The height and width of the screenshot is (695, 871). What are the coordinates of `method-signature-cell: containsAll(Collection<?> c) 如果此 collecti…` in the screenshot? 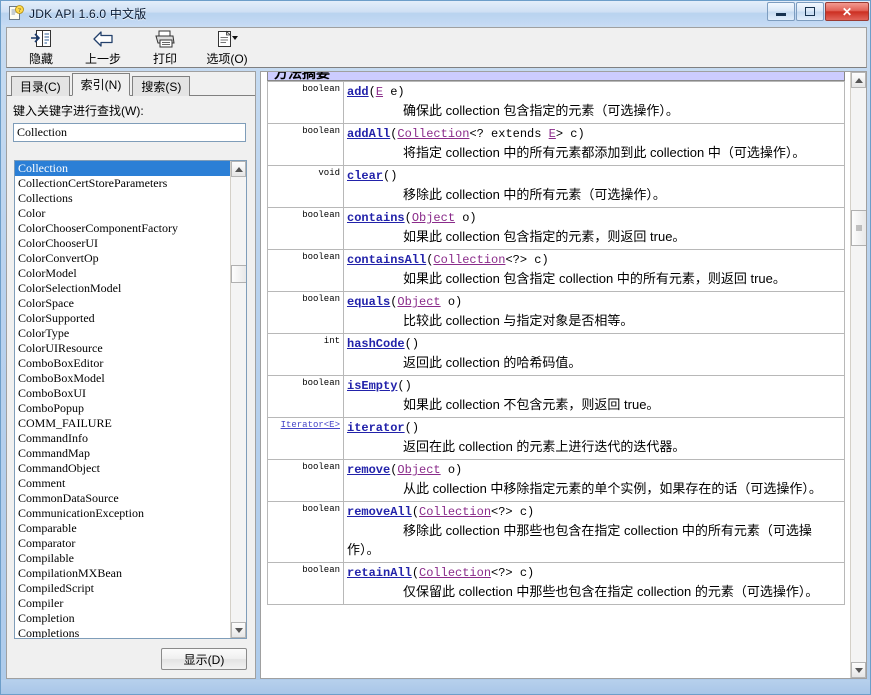 It's located at (594, 270).